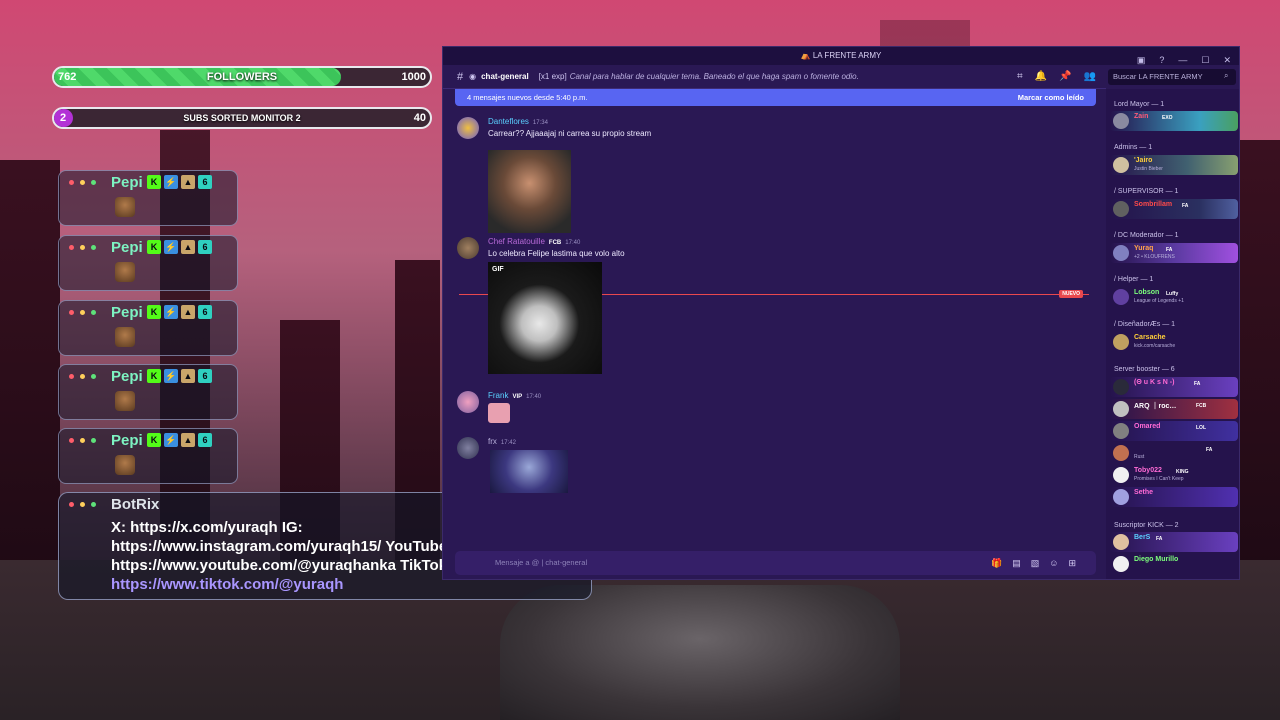 The image size is (1280, 720). I want to click on sticker-icon: ▧, so click(1035, 563).